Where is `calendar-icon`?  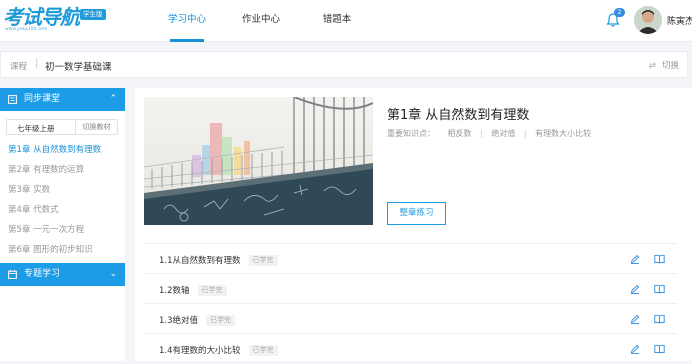 calendar-icon is located at coordinates (12, 274).